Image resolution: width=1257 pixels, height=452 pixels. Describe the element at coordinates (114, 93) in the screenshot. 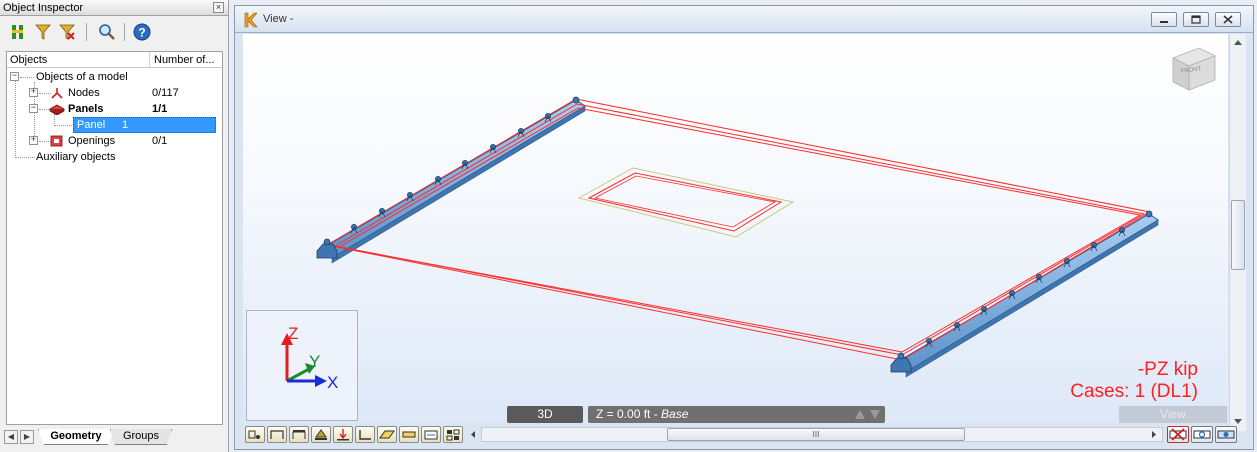

I see `tree-item-nodes: + Nodes 0/117` at that location.